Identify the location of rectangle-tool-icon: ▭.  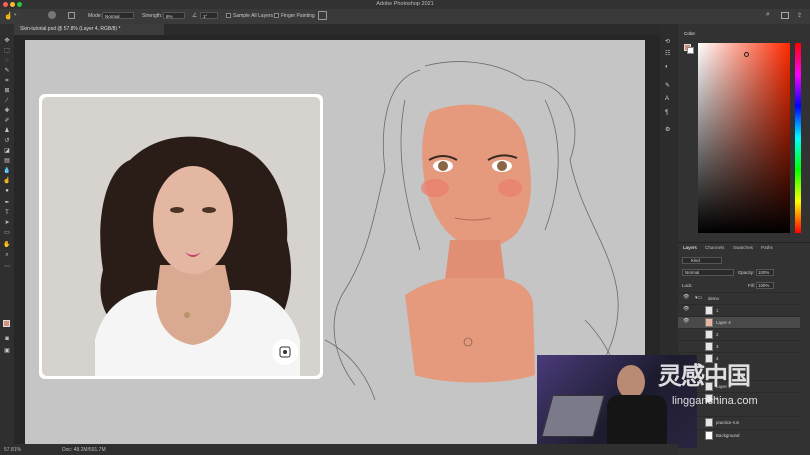
(7, 233).